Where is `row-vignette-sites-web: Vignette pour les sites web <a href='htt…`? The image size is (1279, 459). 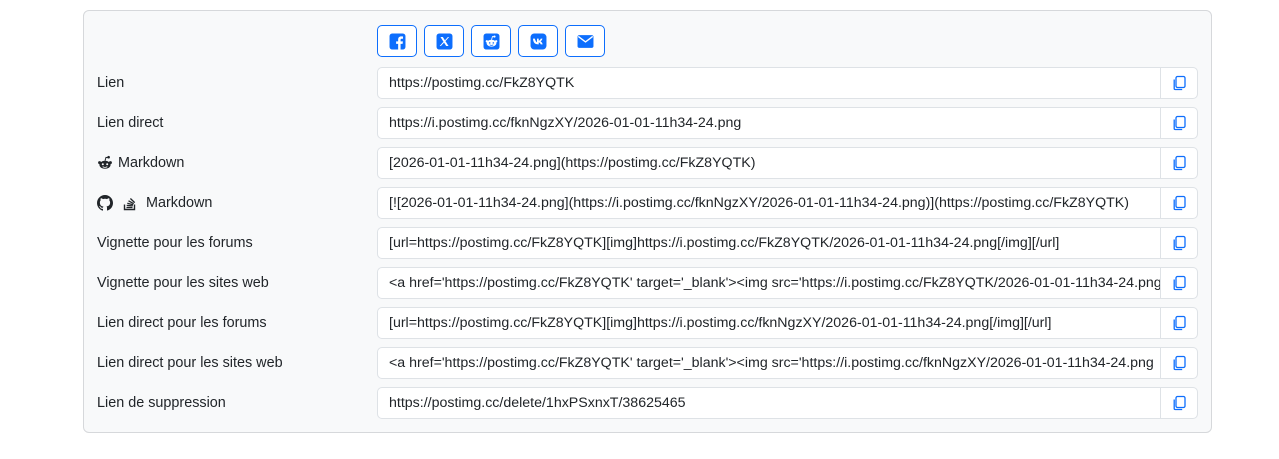
row-vignette-sites-web: Vignette pour les sites web <a href='htt… is located at coordinates (639, 283).